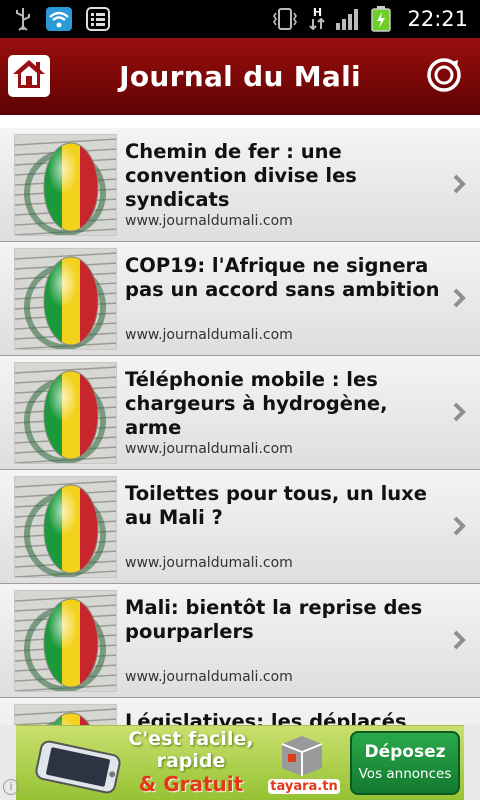 This screenshot has width=480, height=800. I want to click on box-icon, so click(302, 755).